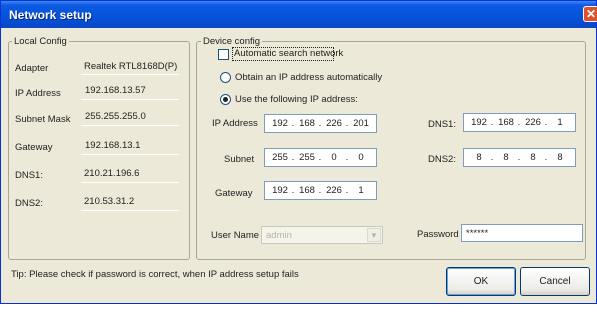  Describe the element at coordinates (522, 233) in the screenshot. I see `password-field: ******` at that location.